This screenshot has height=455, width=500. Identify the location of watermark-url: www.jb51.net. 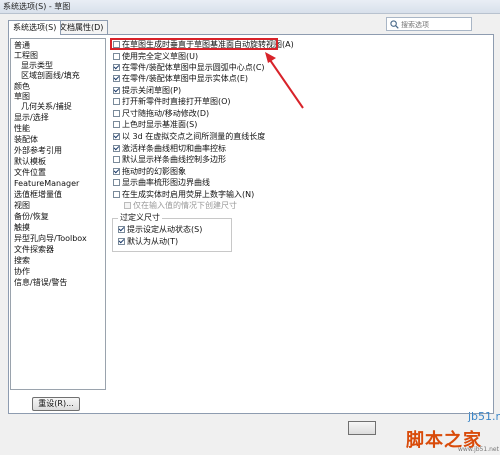
(478, 449).